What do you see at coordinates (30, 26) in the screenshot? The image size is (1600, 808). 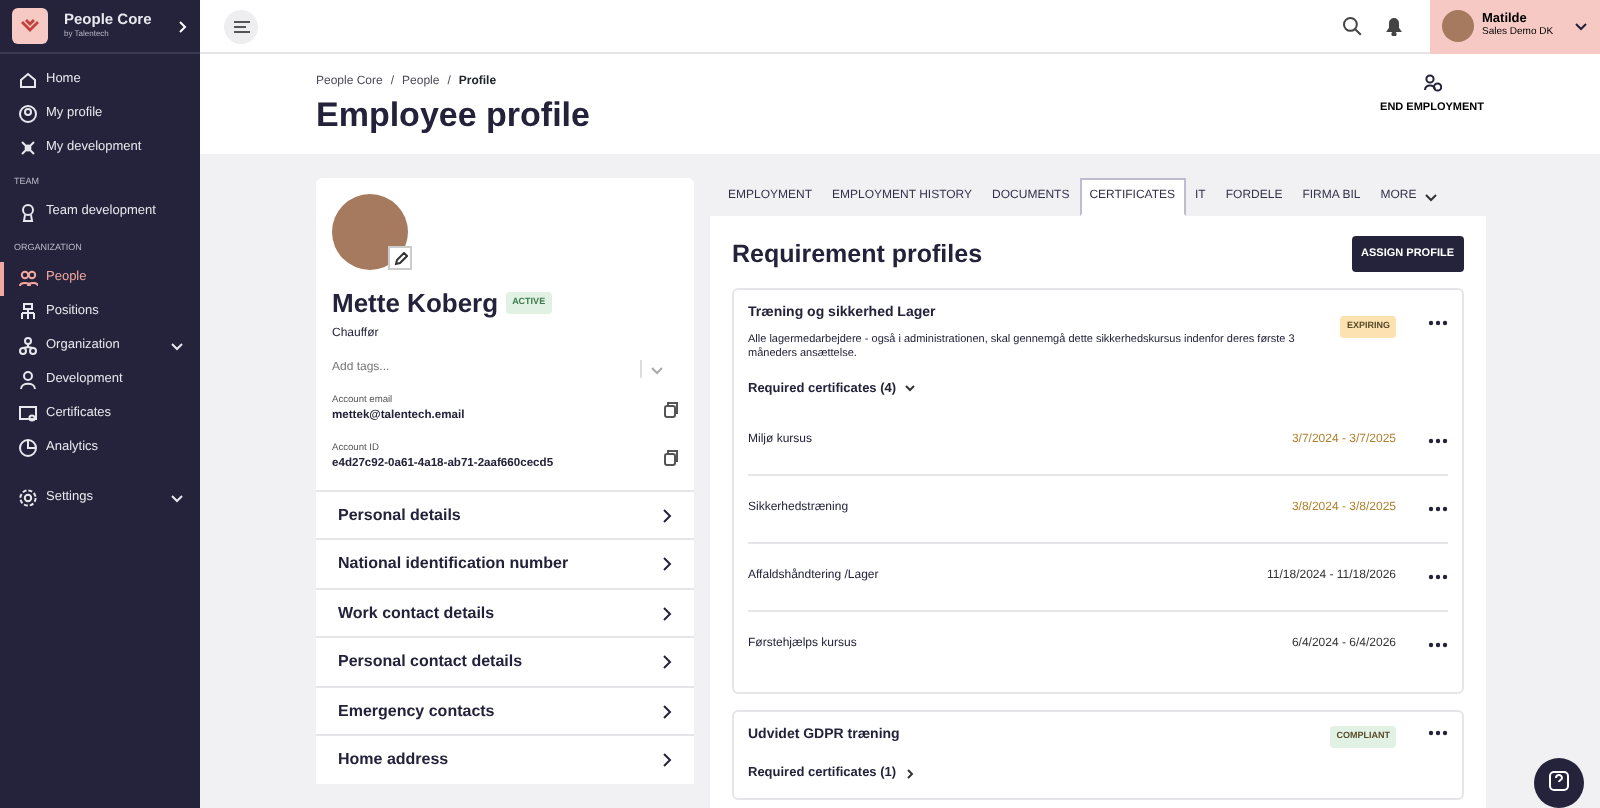 I see `logo-icon` at bounding box center [30, 26].